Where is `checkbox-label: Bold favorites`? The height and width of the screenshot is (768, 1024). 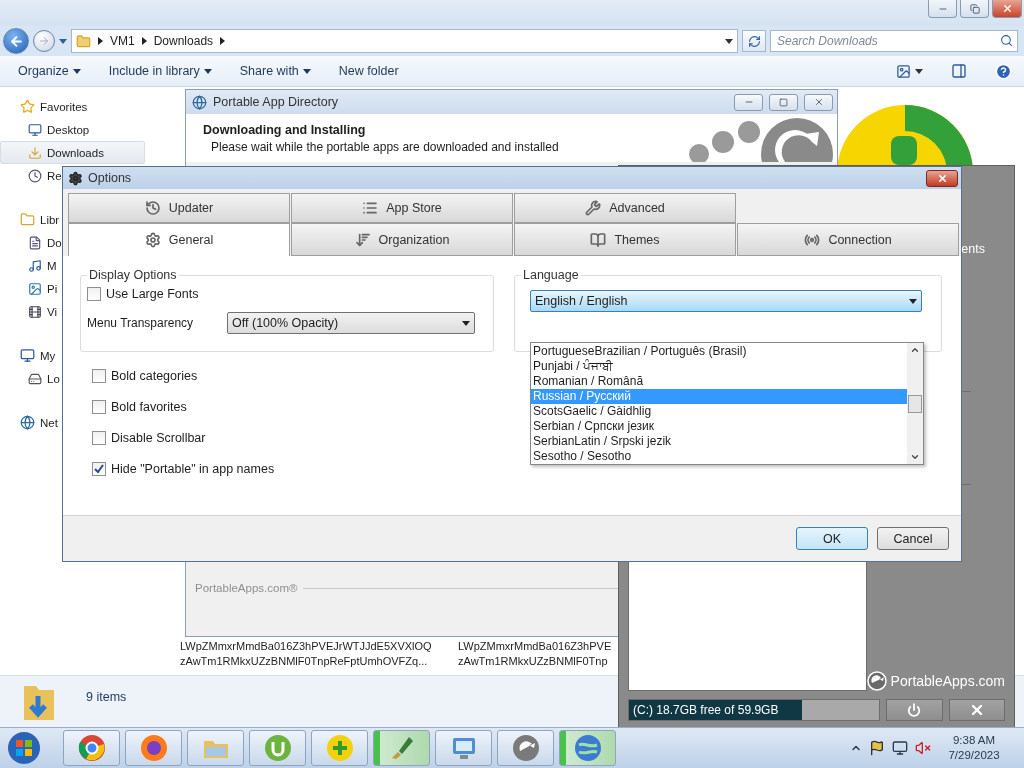
checkbox-label: Bold favorites is located at coordinates (293, 407).